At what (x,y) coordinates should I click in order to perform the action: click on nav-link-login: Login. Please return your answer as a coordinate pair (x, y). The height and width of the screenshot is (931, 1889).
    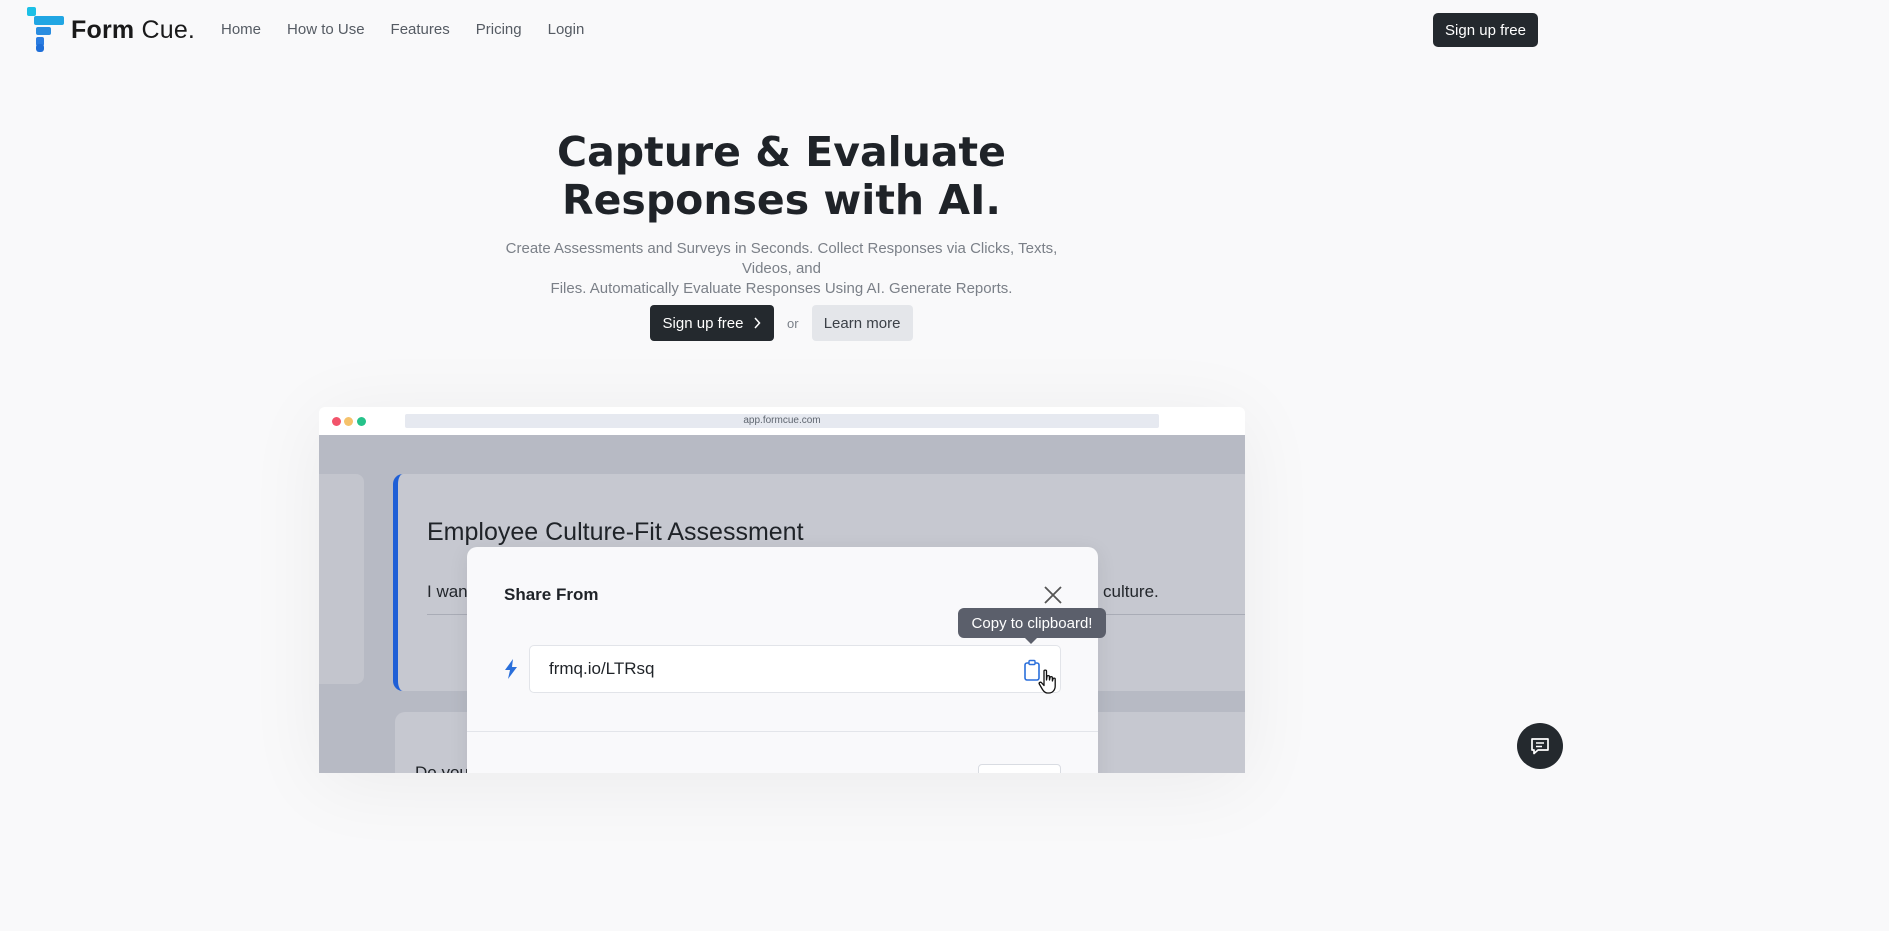
    Looking at the image, I should click on (566, 30).